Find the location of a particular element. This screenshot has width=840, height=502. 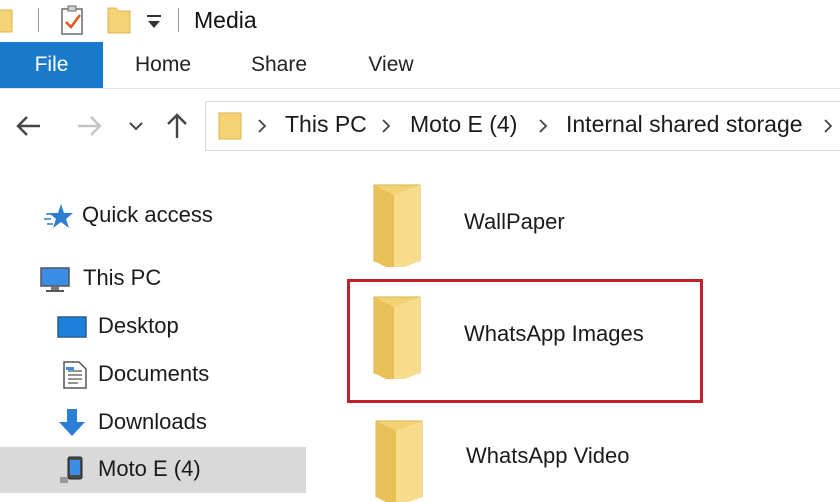

folder-item-wallpaper: WallPaper is located at coordinates (575, 225).